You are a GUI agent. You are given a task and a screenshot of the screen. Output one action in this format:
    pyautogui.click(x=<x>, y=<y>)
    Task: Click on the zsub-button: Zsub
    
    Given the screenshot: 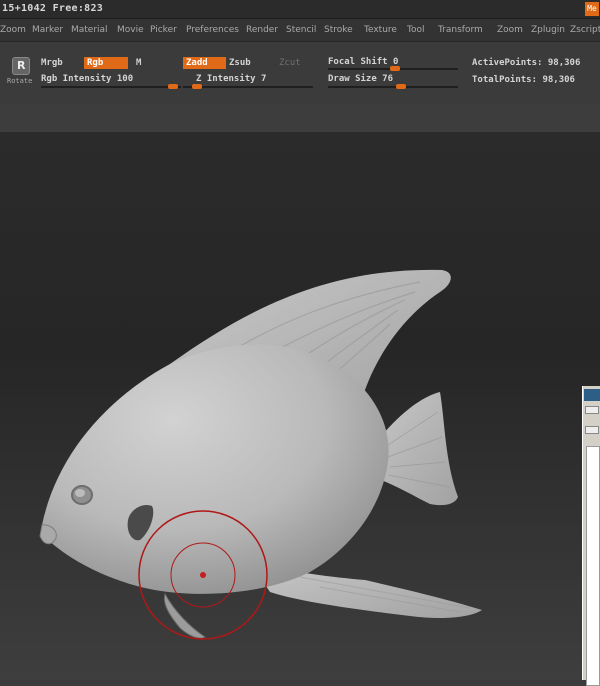 What is the action you would take?
    pyautogui.click(x=240, y=63)
    